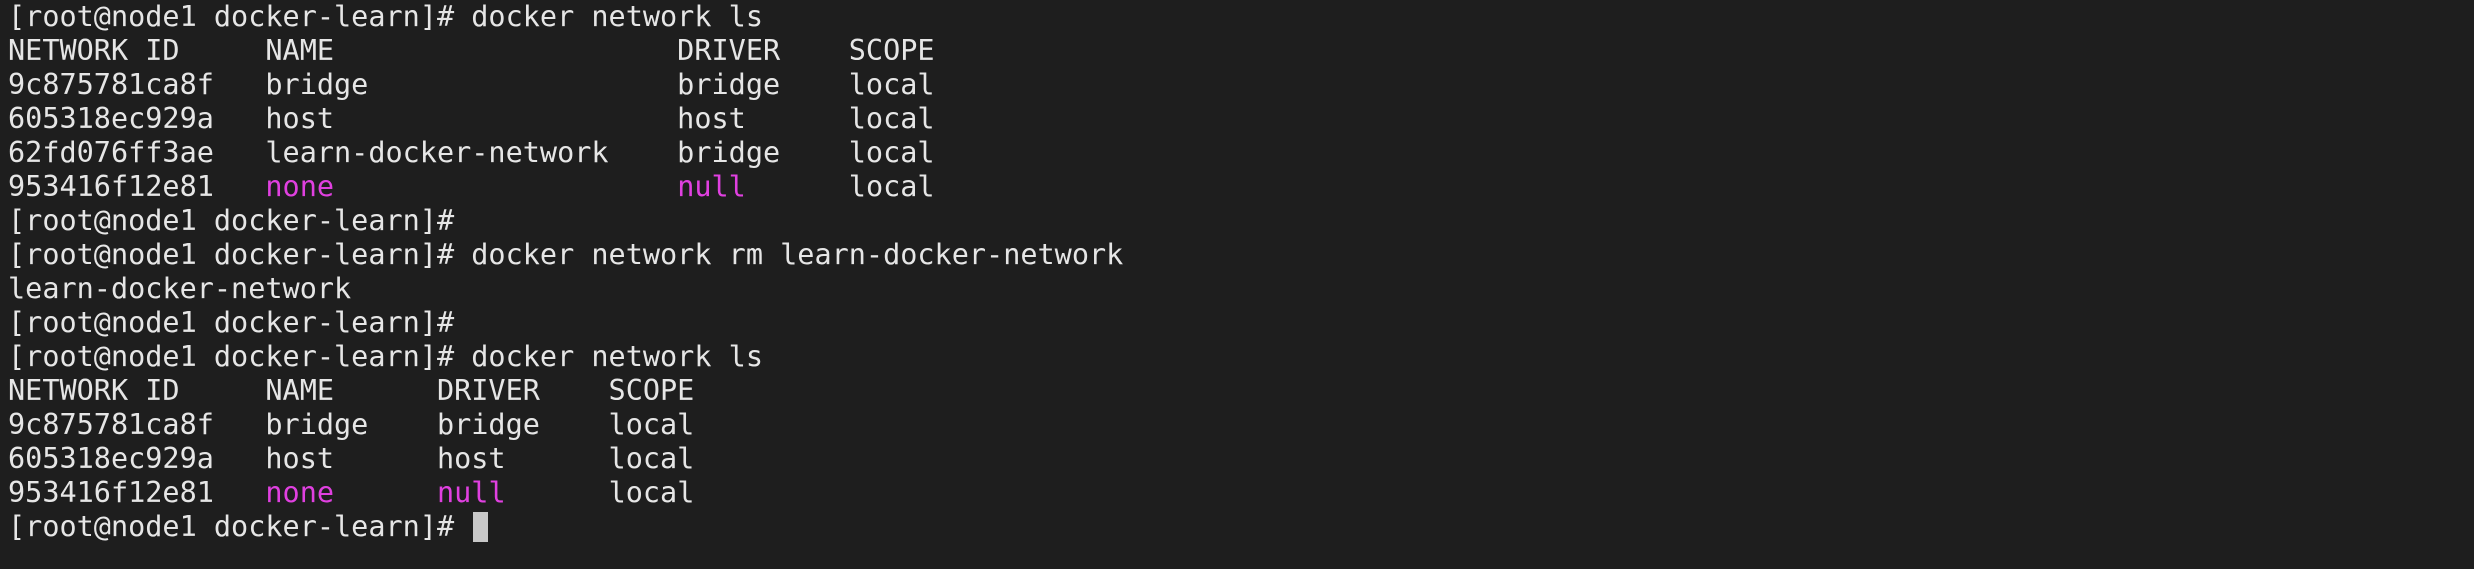  I want to click on cursor-icon, so click(481, 527).